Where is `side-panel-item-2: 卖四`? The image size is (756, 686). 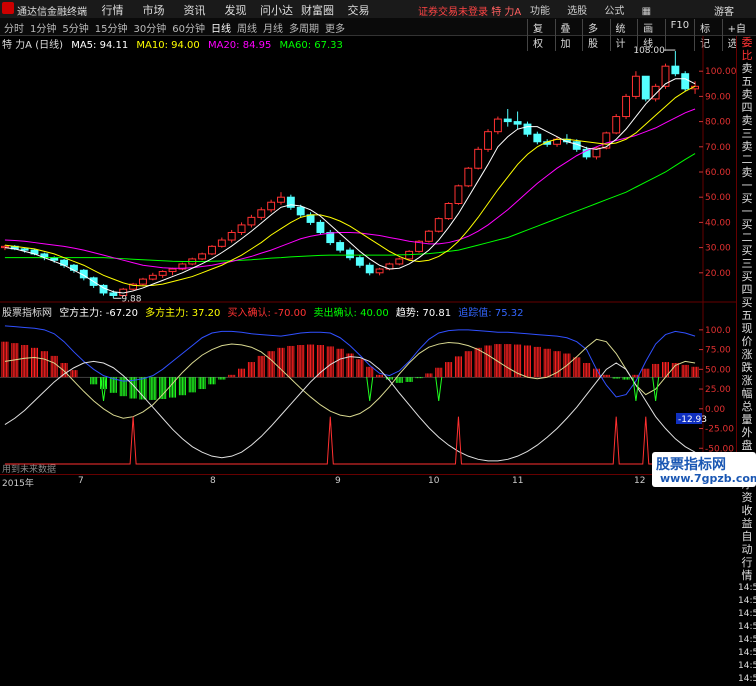 side-panel-item-2: 卖四 is located at coordinates (746, 101).